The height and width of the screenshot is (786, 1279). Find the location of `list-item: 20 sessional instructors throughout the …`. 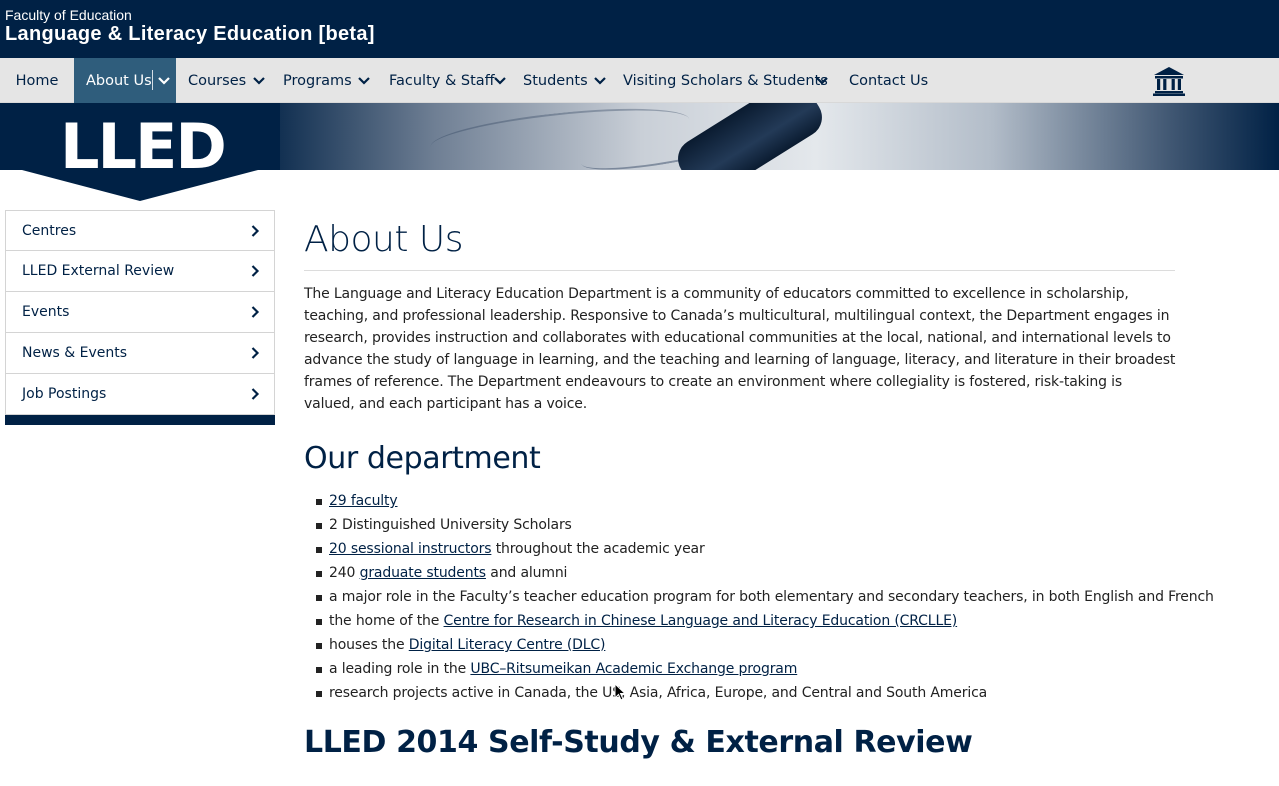

list-item: 20 sessional instructors throughout the … is located at coordinates (746, 549).